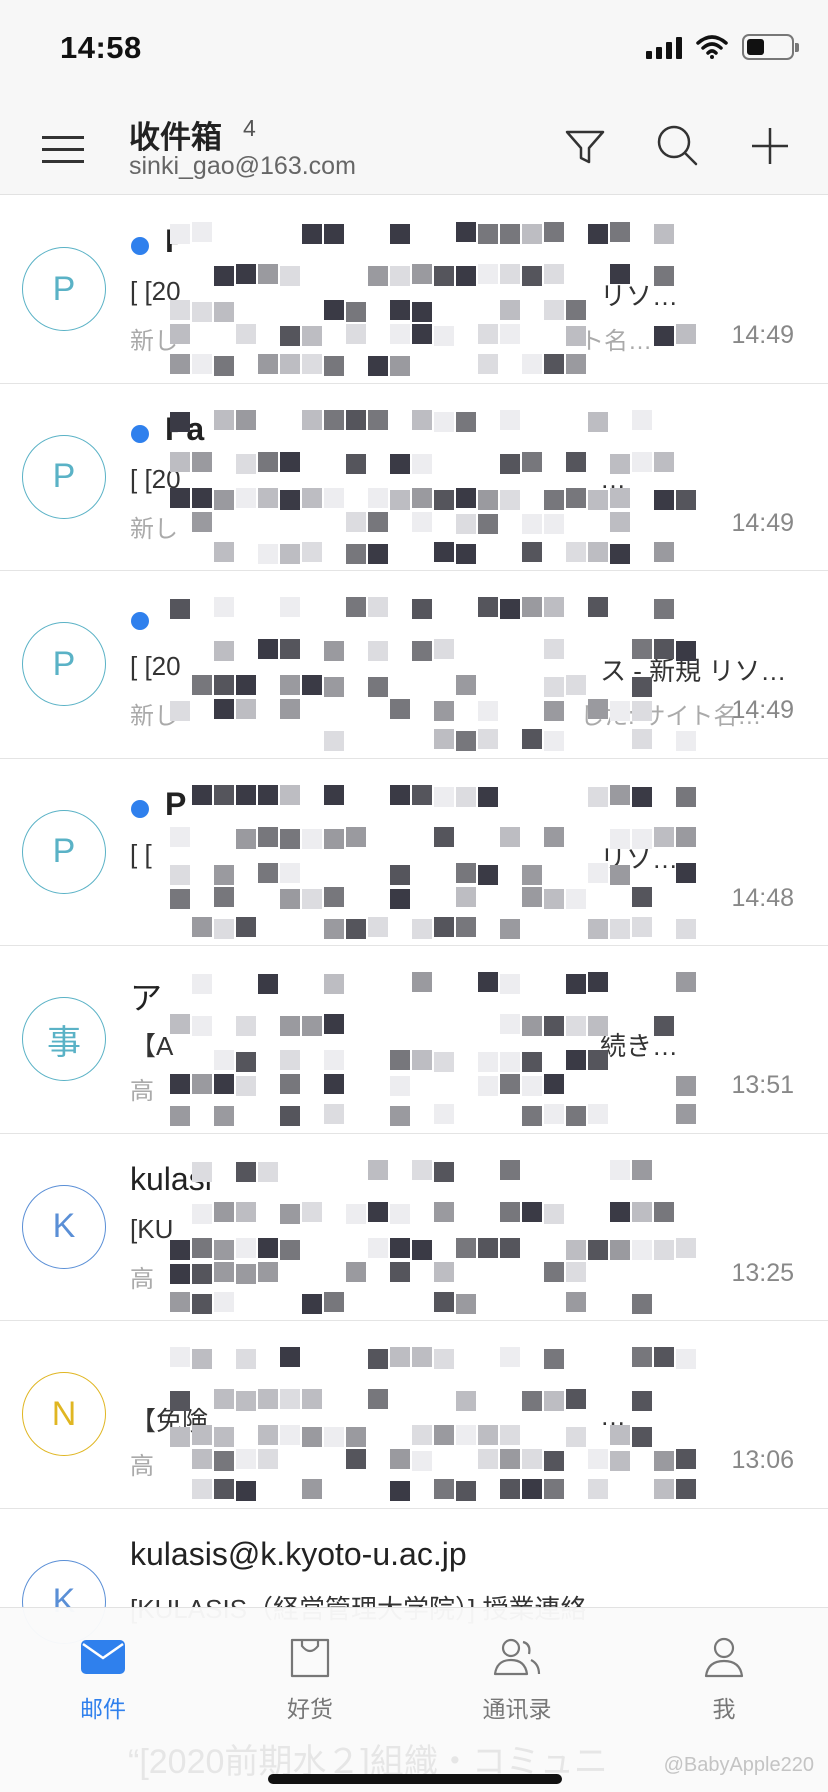 The width and height of the screenshot is (828, 1792). Describe the element at coordinates (770, 146) in the screenshot. I see `plus-icon` at that location.